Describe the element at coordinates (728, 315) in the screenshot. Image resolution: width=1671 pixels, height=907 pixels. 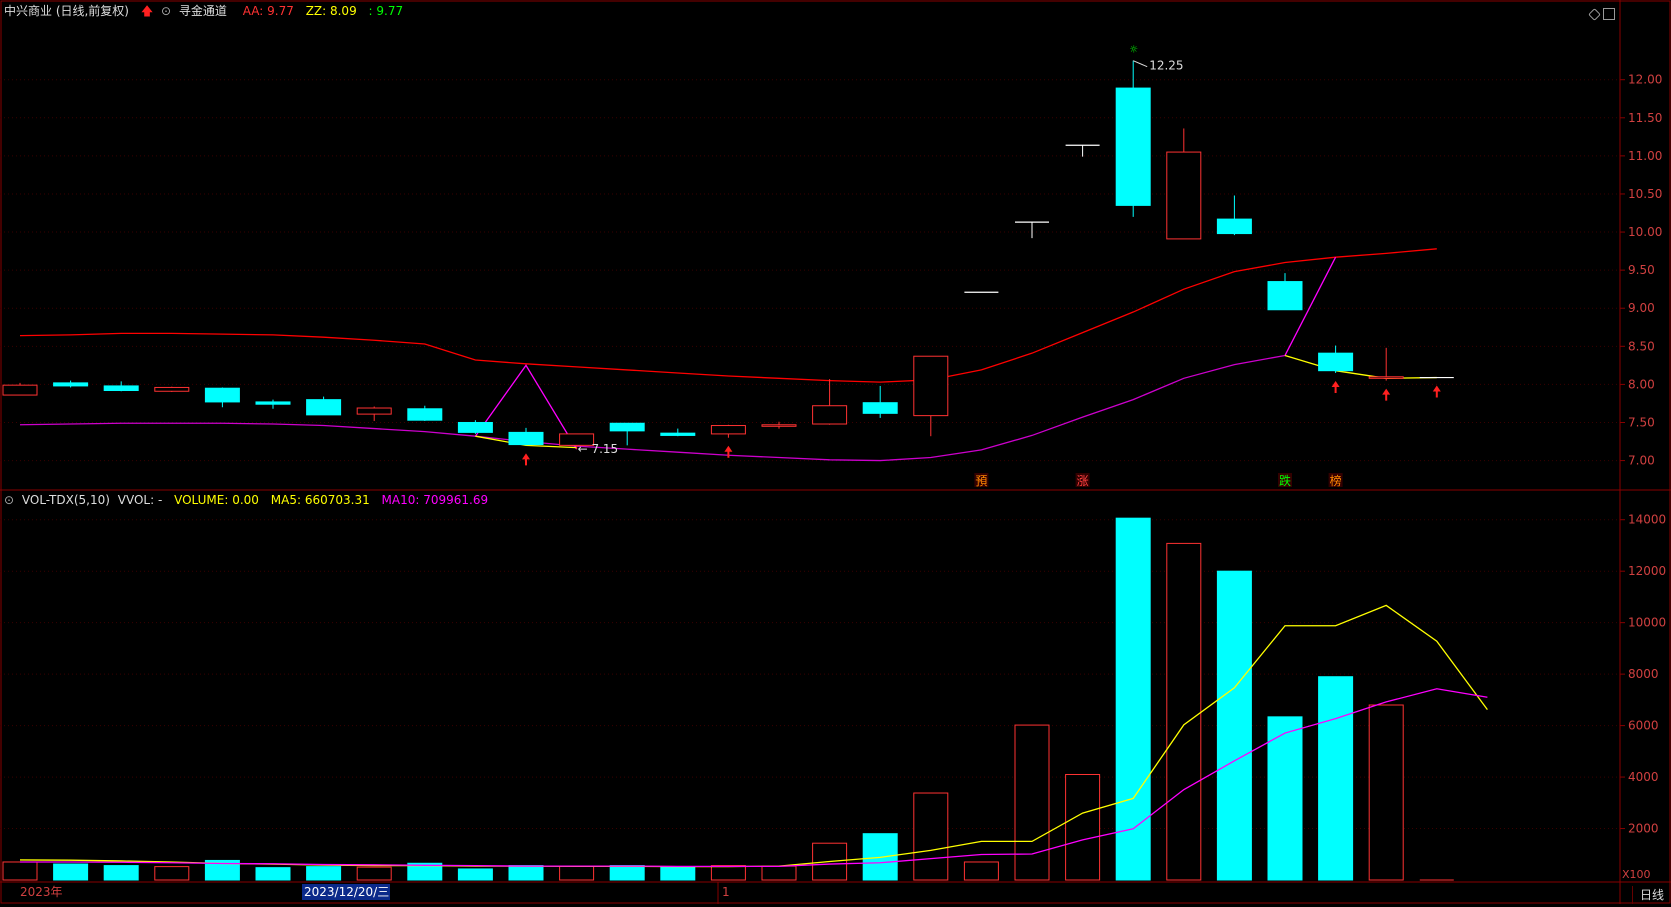
I see `upper-band-line` at that location.